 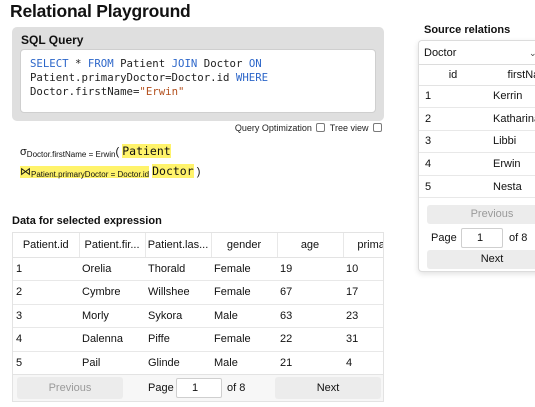 I want to click on table-cell: Dalenna, so click(x=112, y=339).